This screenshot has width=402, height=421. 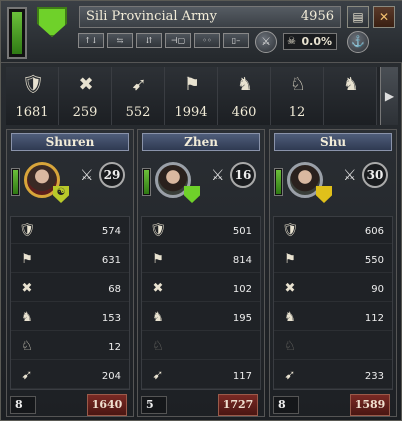 I want to click on summary-slot: ♘ 12, so click(x=297, y=96).